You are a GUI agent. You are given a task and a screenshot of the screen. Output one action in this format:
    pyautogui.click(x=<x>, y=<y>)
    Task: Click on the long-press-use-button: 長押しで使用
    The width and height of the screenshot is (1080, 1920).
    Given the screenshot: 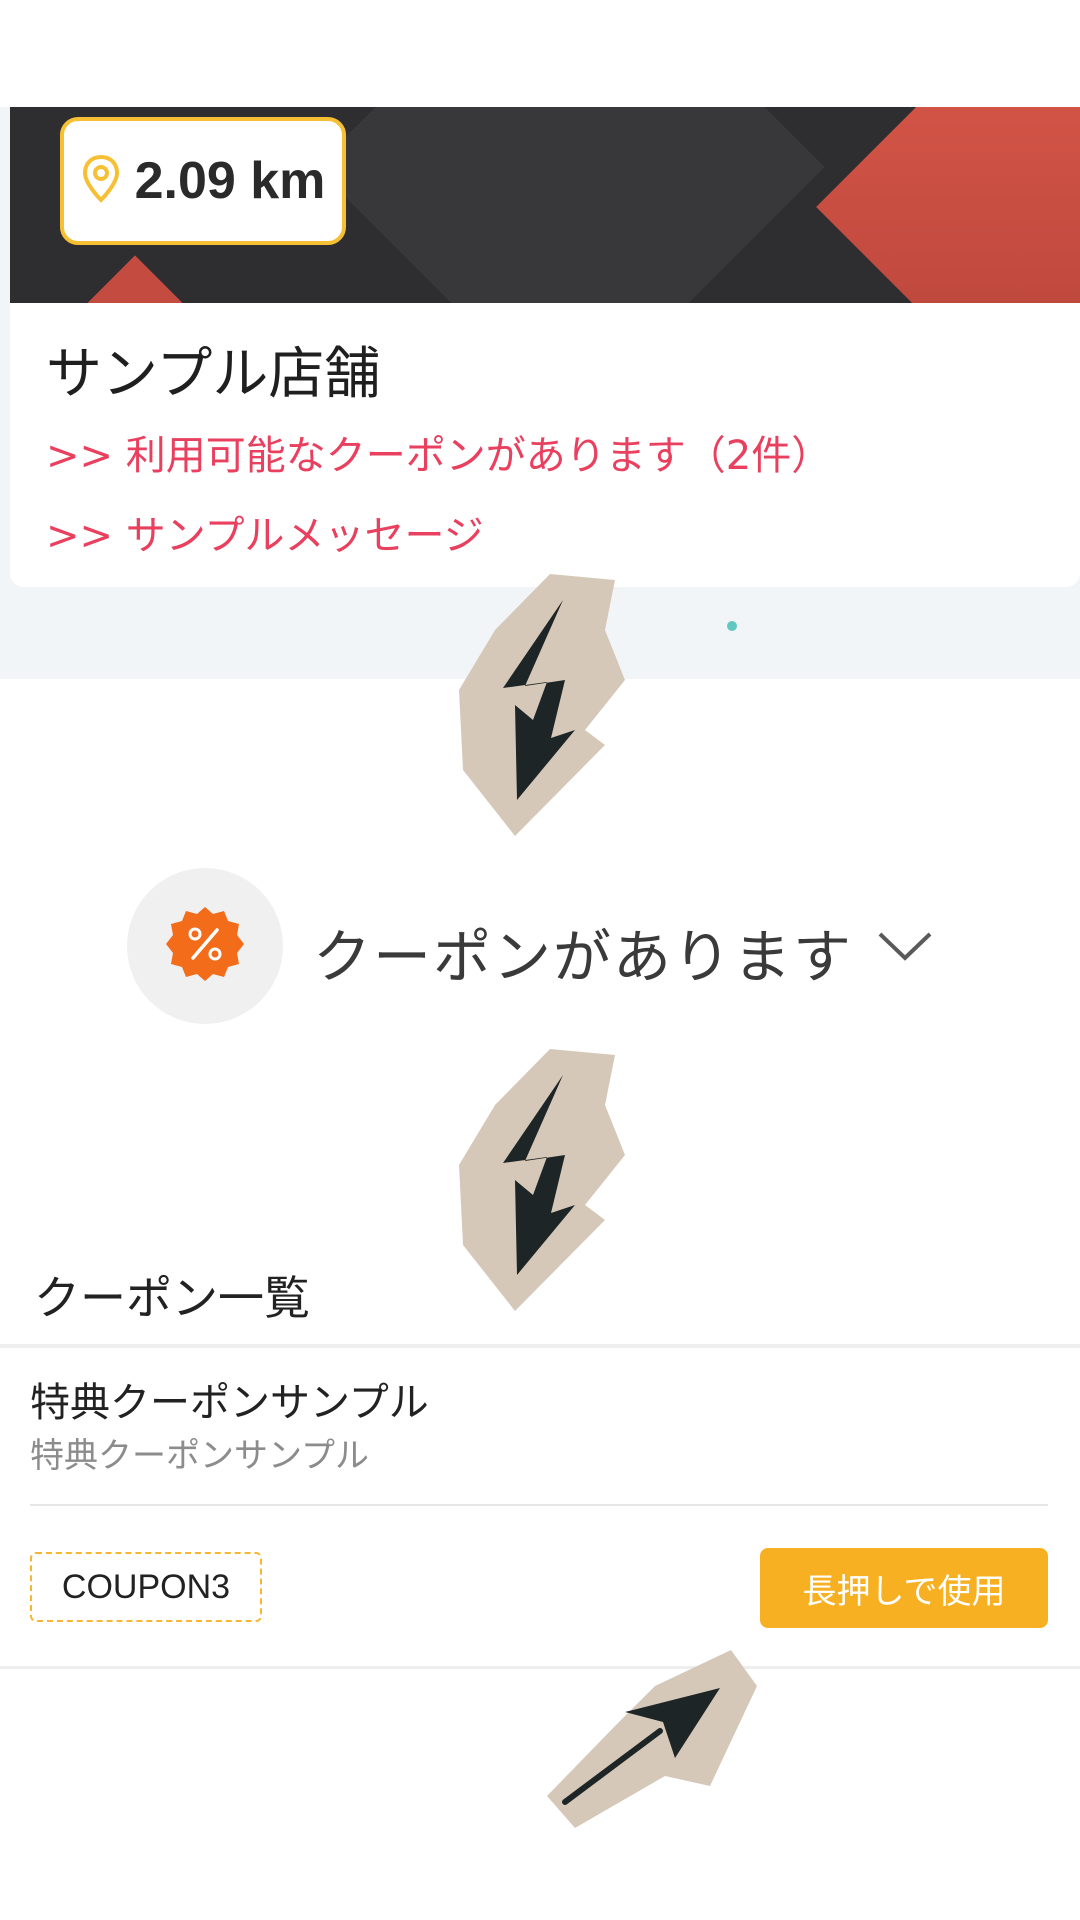 What is the action you would take?
    pyautogui.click(x=904, y=1588)
    